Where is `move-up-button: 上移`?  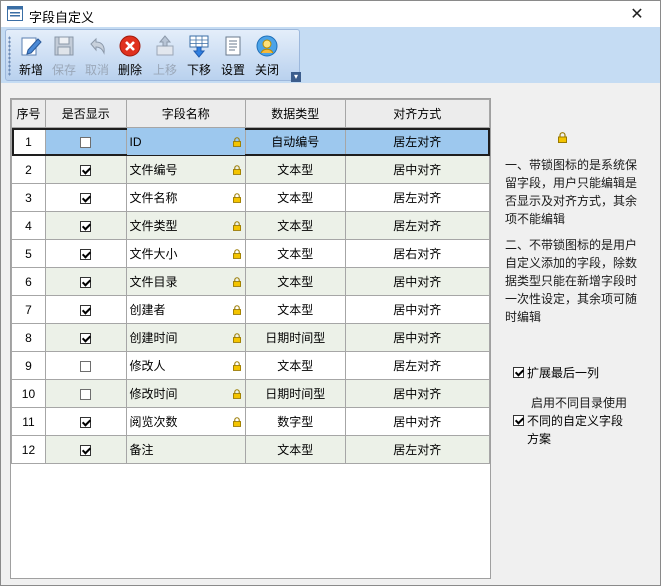 move-up-button: 上移 is located at coordinates (165, 55).